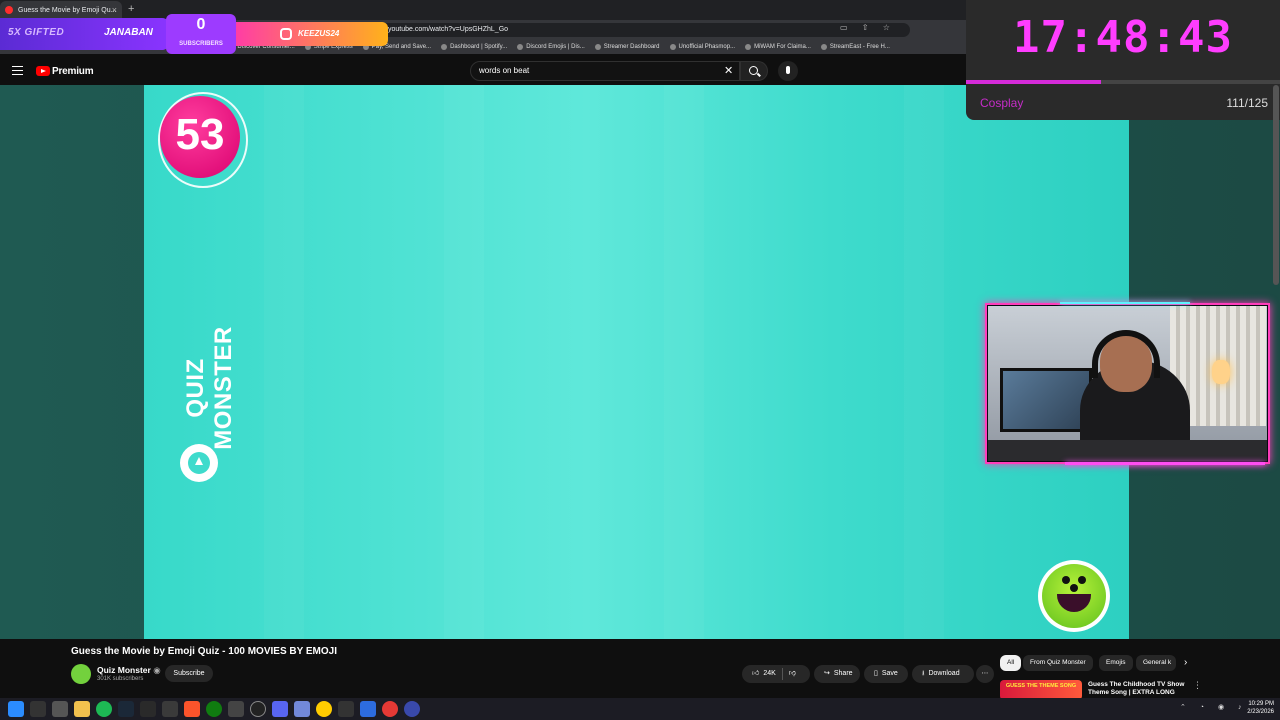  Describe the element at coordinates (82, 709) in the screenshot. I see `folder-icon` at that location.